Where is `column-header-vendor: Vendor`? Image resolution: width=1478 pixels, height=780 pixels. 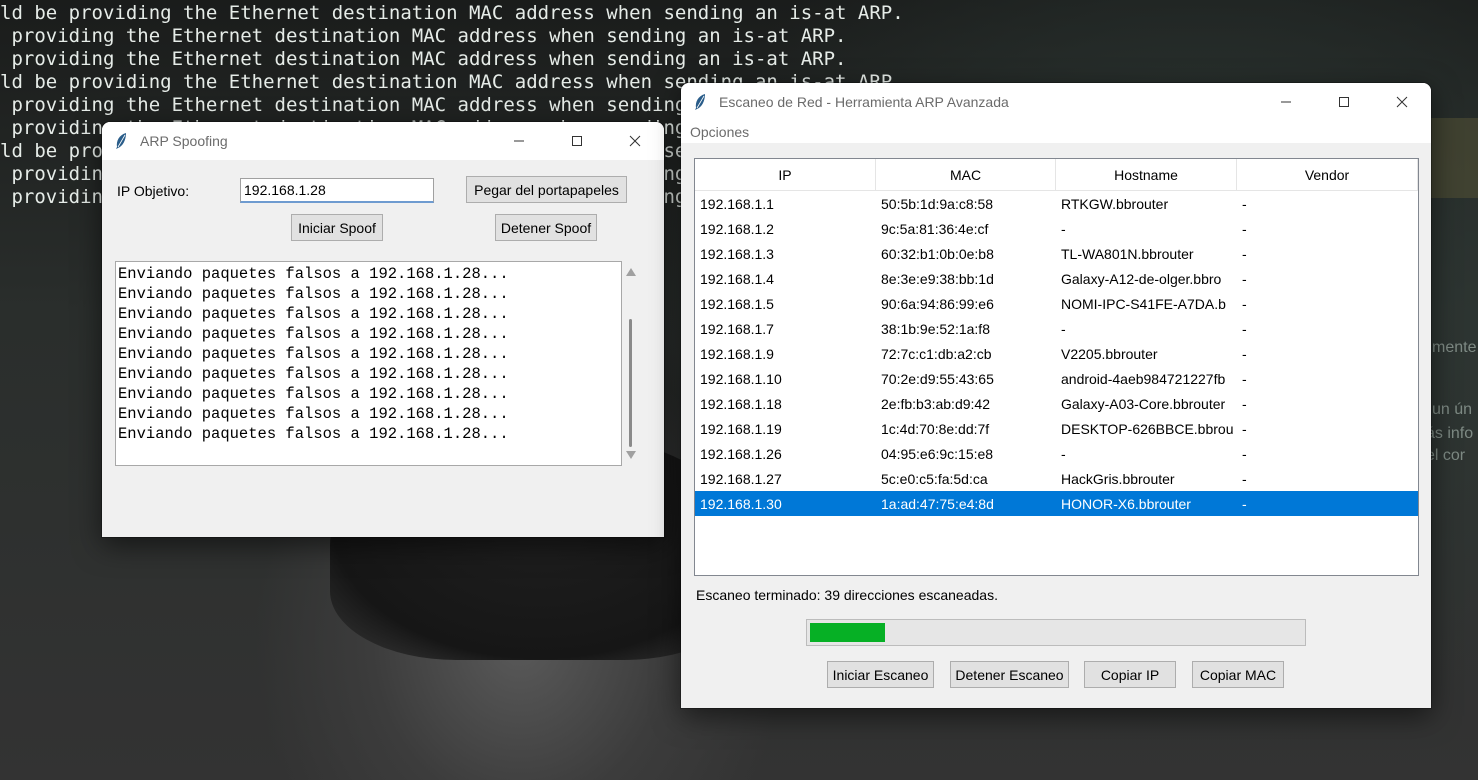
column-header-vendor: Vendor is located at coordinates (1327, 174).